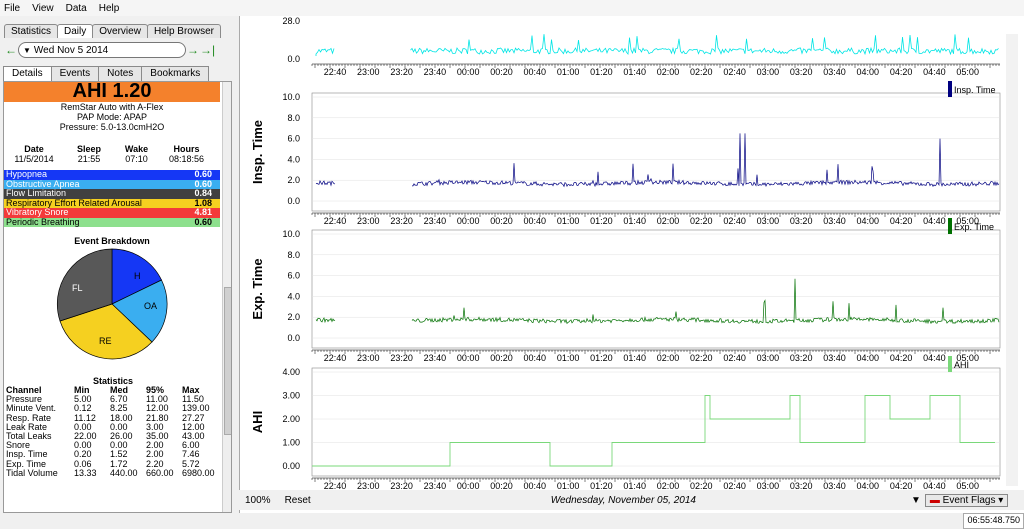  I want to click on sleep-start: 21:55, so click(89, 159).